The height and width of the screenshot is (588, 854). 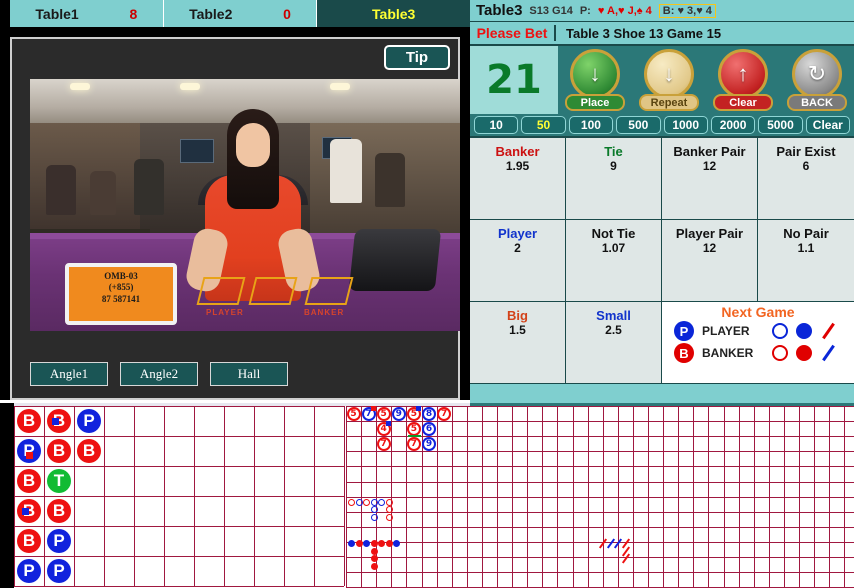 What do you see at coordinates (804, 353) in the screenshot?
I see `banker-dot-icon` at bounding box center [804, 353].